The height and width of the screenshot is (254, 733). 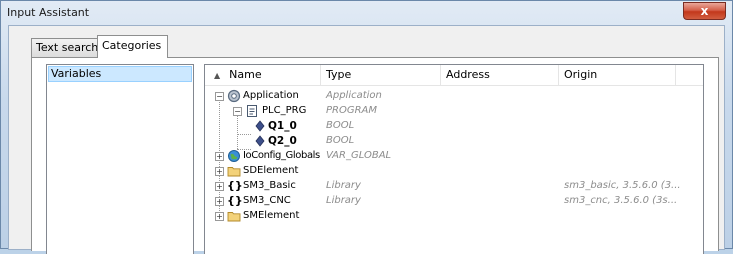 What do you see at coordinates (217, 75) in the screenshot?
I see `sort-ascending-icon: ▲` at bounding box center [217, 75].